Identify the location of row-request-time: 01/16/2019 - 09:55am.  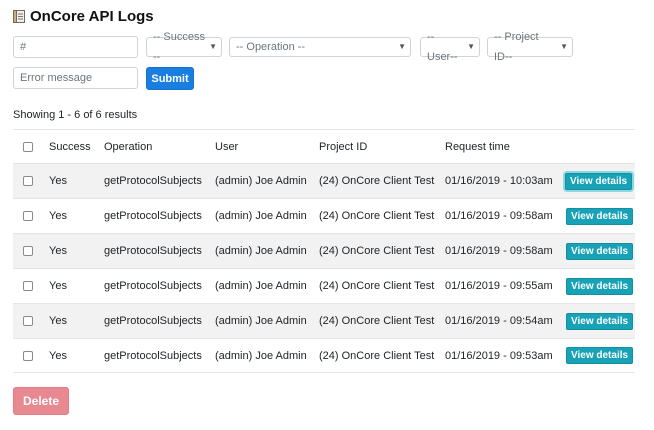
(499, 286).